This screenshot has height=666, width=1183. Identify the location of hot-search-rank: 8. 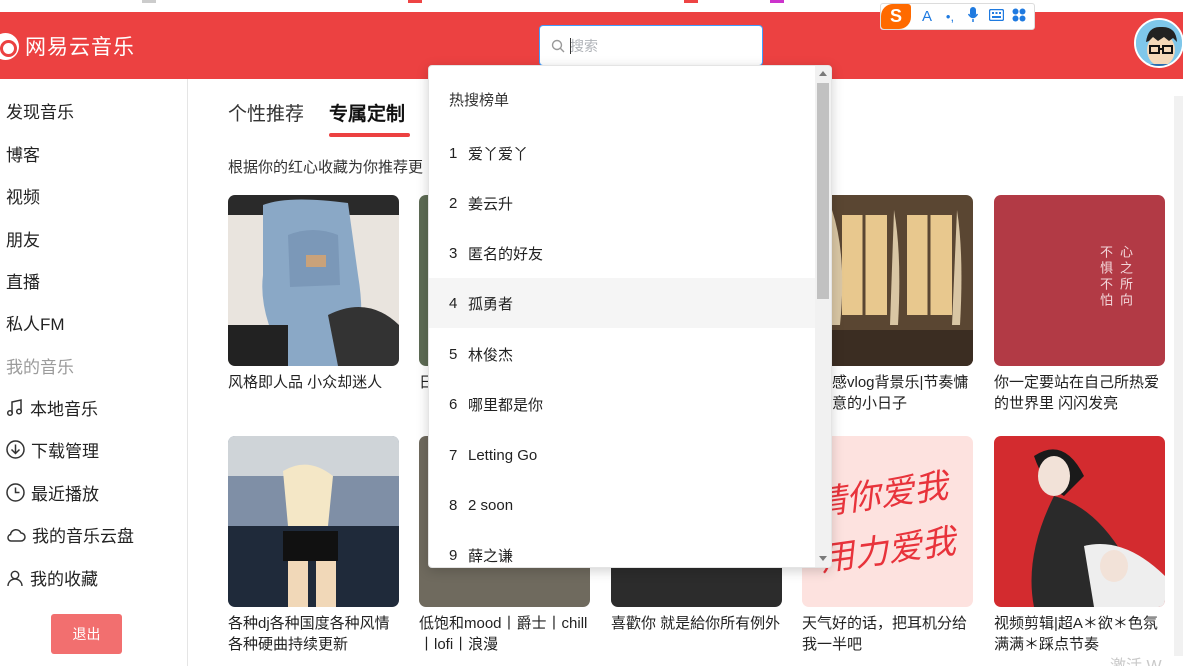
(453, 505).